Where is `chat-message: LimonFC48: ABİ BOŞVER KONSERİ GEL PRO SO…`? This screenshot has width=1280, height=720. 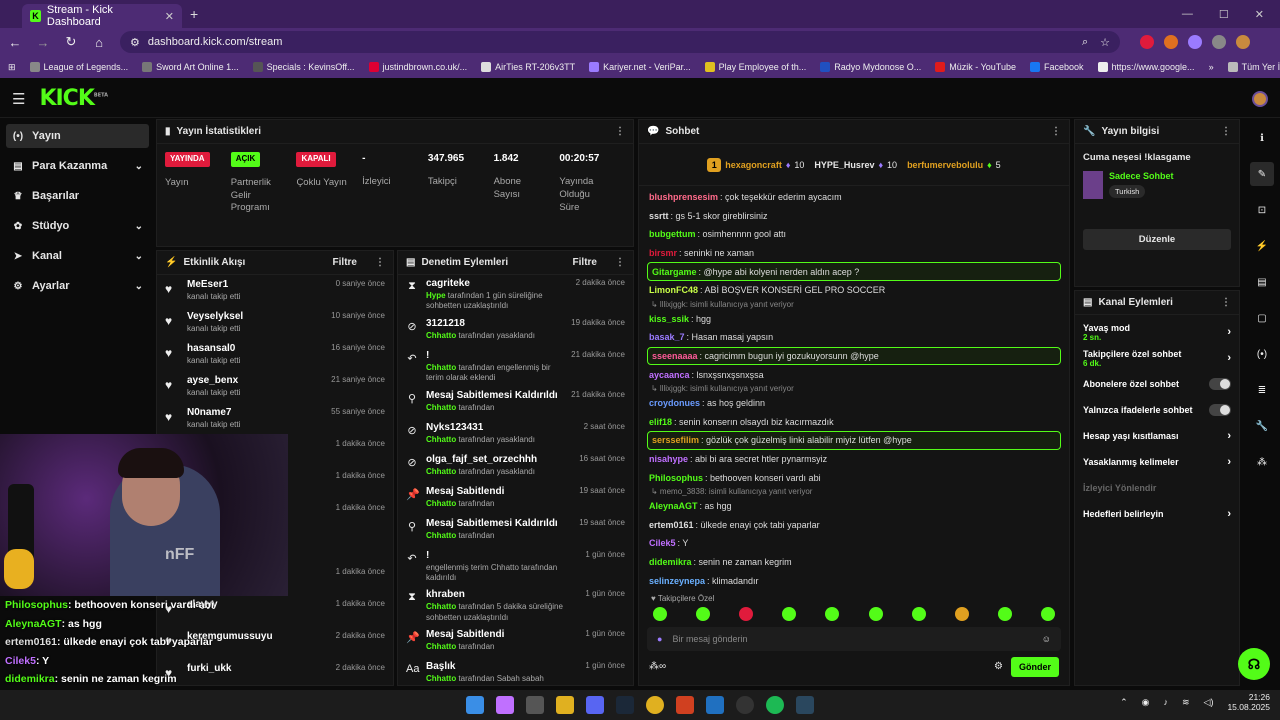
chat-message: LimonFC48: ABİ BOŞVER KONSERİ GEL PRO SO… is located at coordinates (854, 290).